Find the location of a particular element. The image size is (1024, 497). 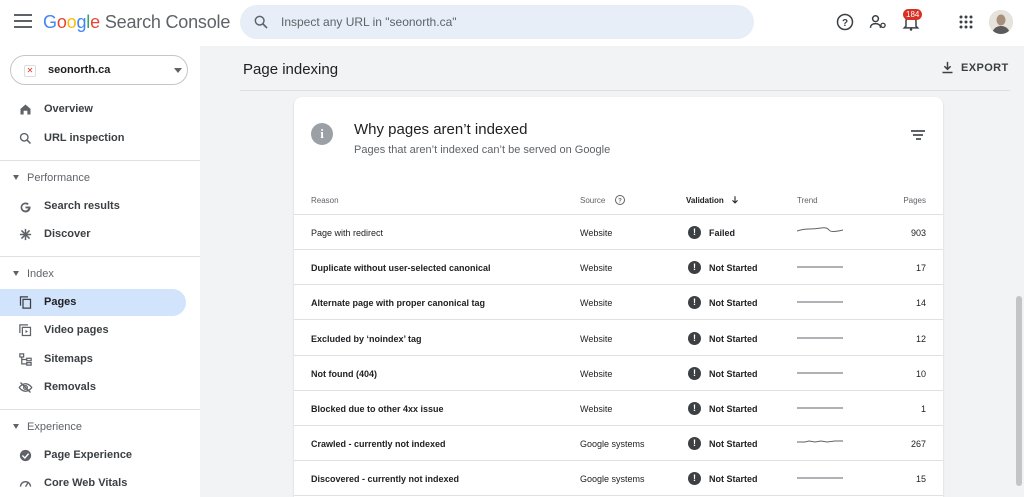

column-header-source: Source is located at coordinates (592, 200).